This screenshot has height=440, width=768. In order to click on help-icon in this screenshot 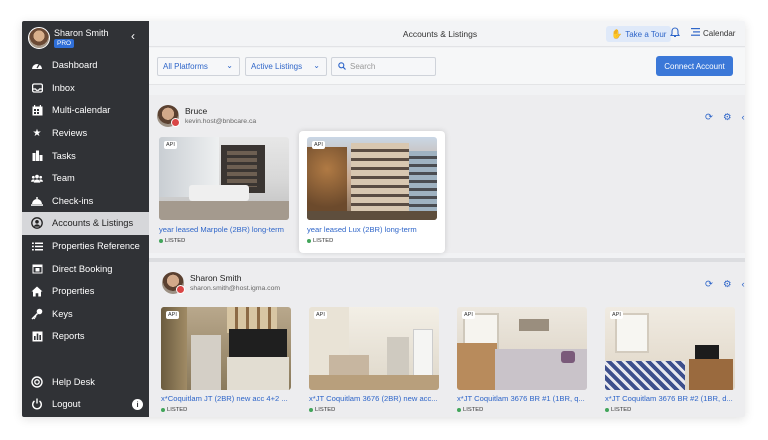, I will do `click(37, 382)`.